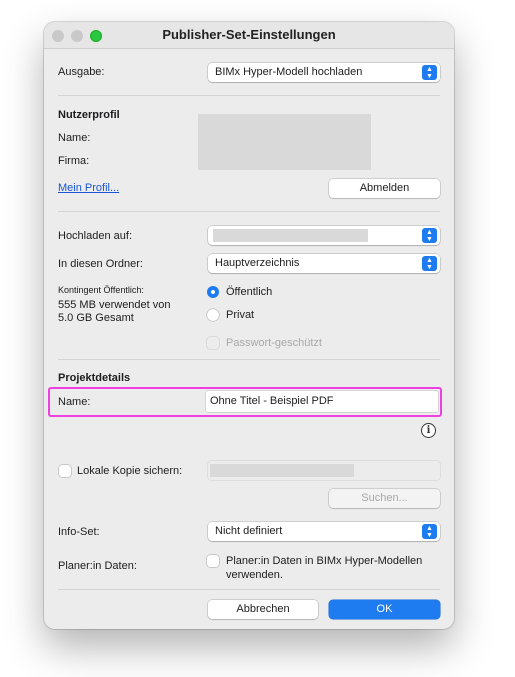 The image size is (515, 677). Describe the element at coordinates (213, 561) in the screenshot. I see `planer-checkbox` at that location.